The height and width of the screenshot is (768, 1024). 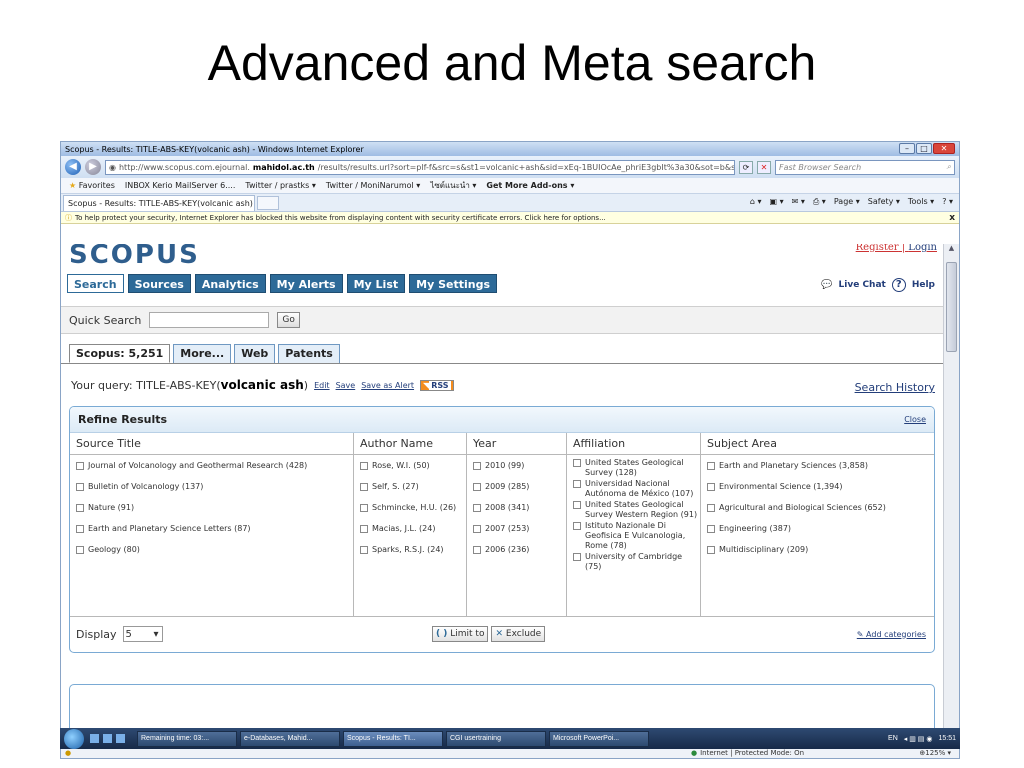 I want to click on help-icon: ? ▾, so click(x=947, y=202).